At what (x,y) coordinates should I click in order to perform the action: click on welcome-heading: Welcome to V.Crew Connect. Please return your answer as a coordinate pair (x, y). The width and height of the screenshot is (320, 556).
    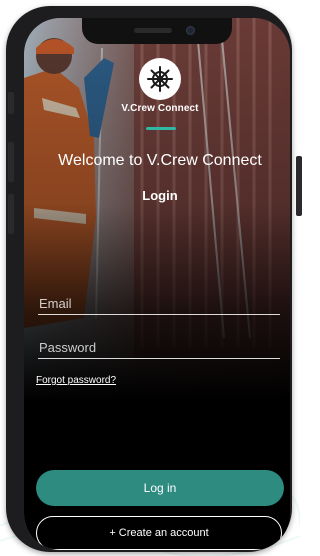
    Looking at the image, I should click on (160, 160).